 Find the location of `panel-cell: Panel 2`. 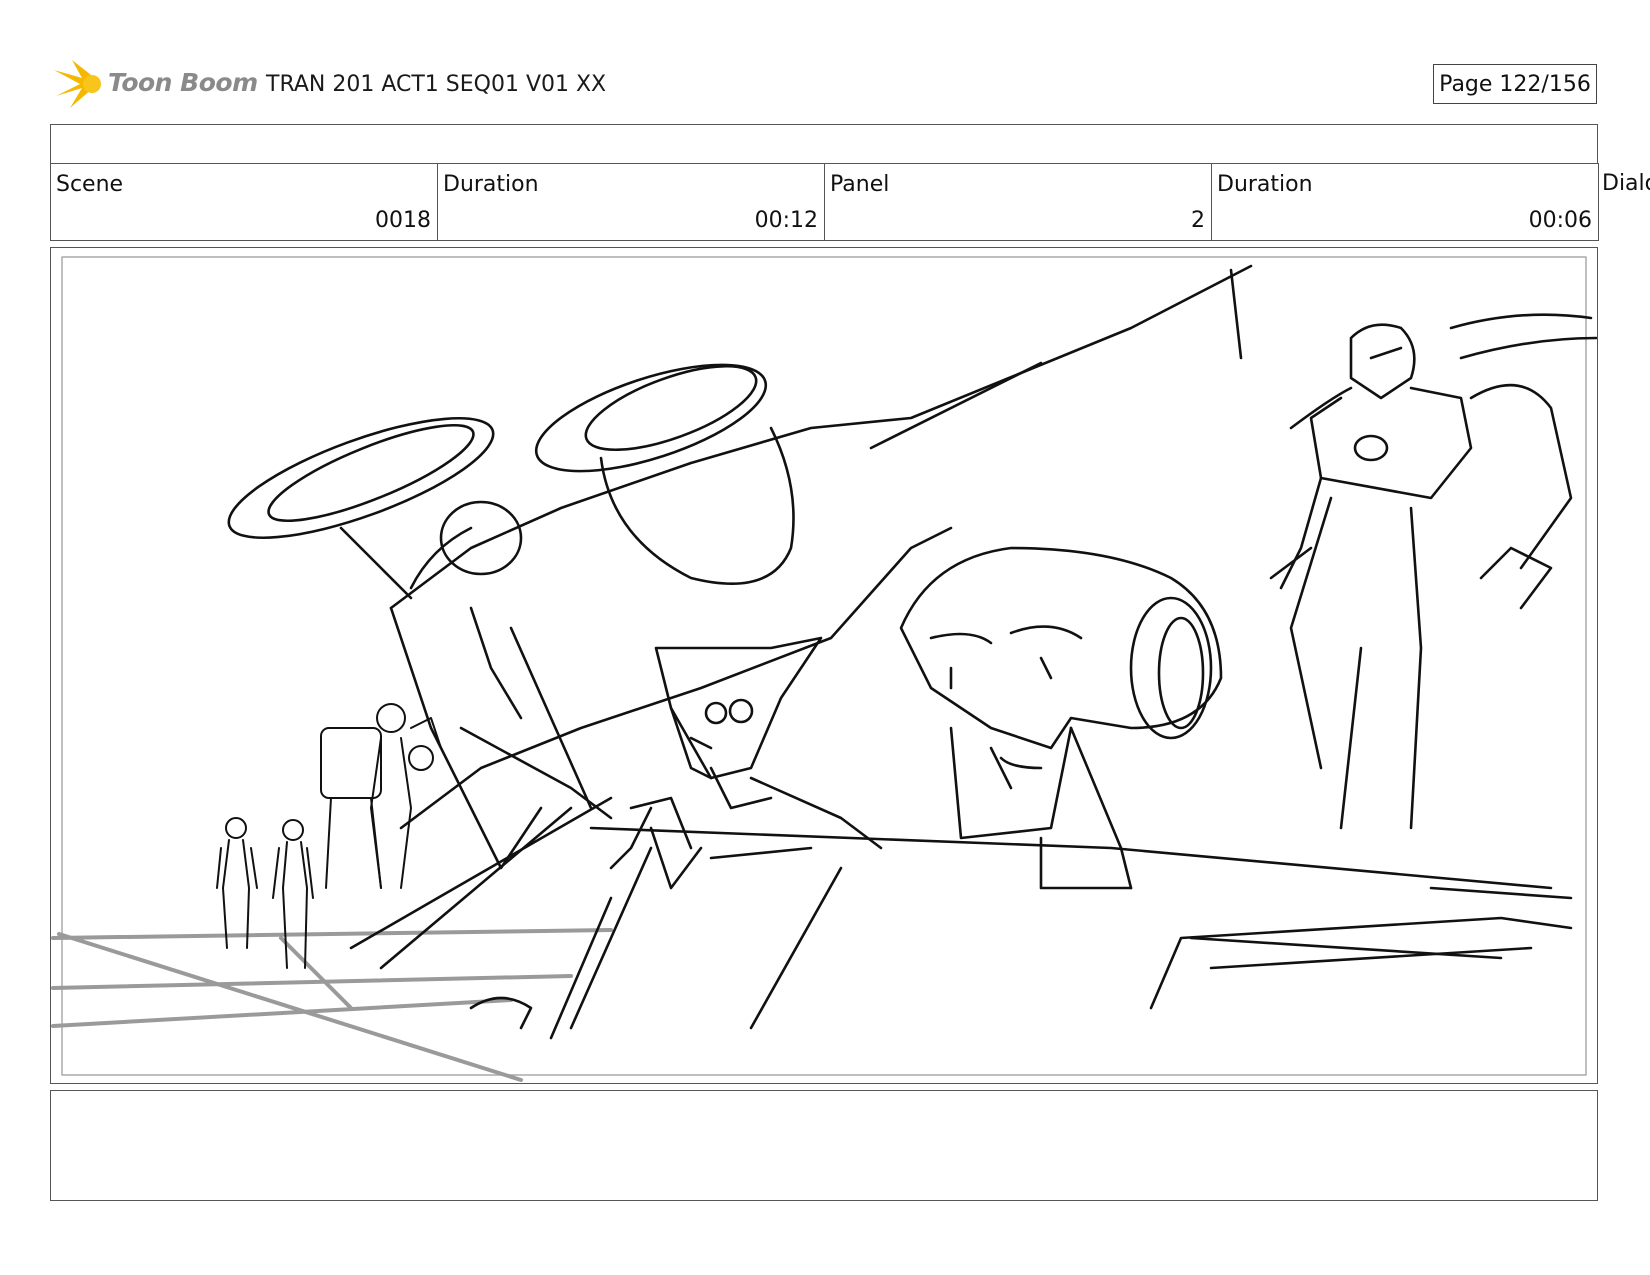

panel-cell: Panel 2 is located at coordinates (1018, 202).